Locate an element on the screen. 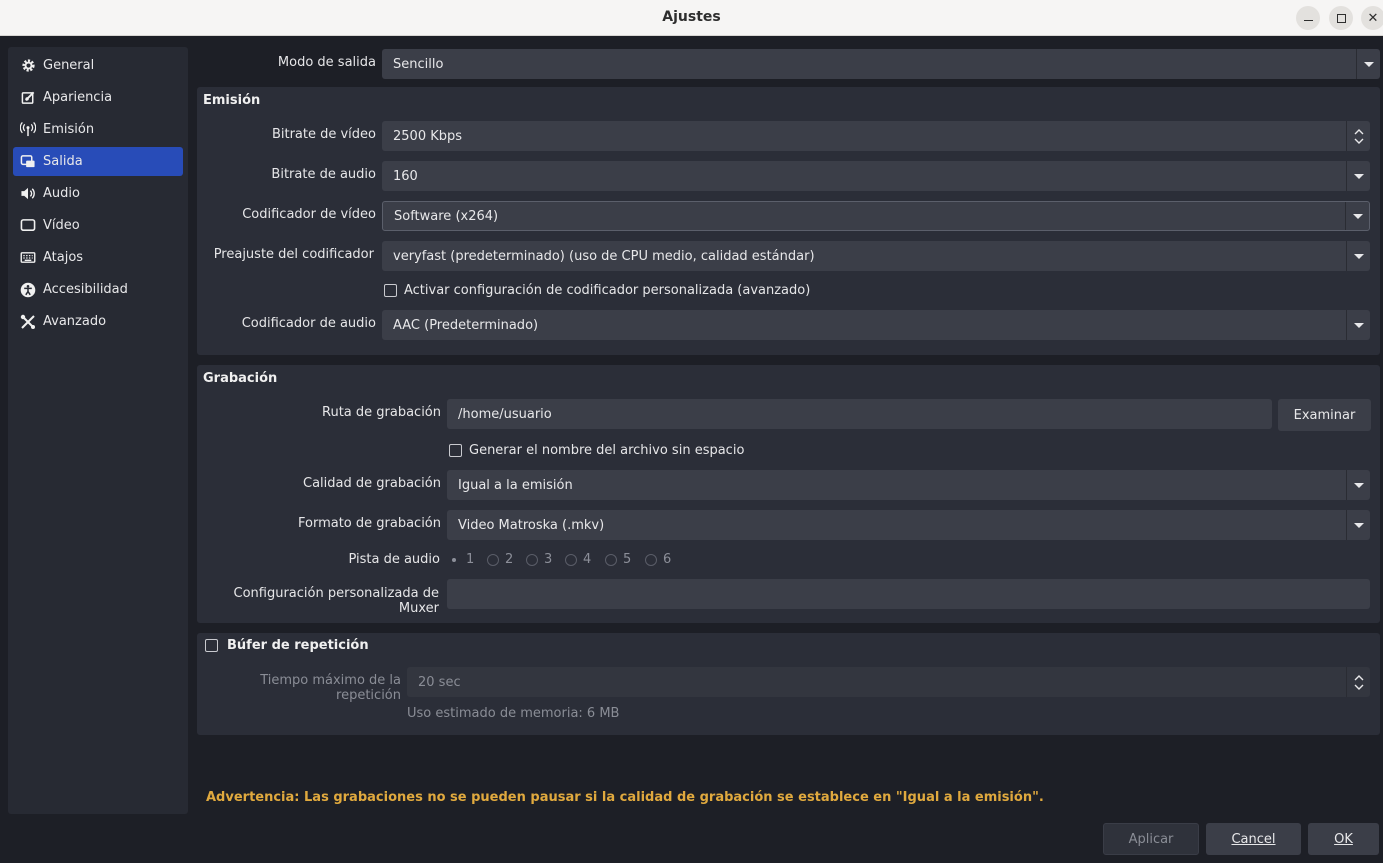 The height and width of the screenshot is (863, 1383). close-icon: ✕ is located at coordinates (1373, 18).